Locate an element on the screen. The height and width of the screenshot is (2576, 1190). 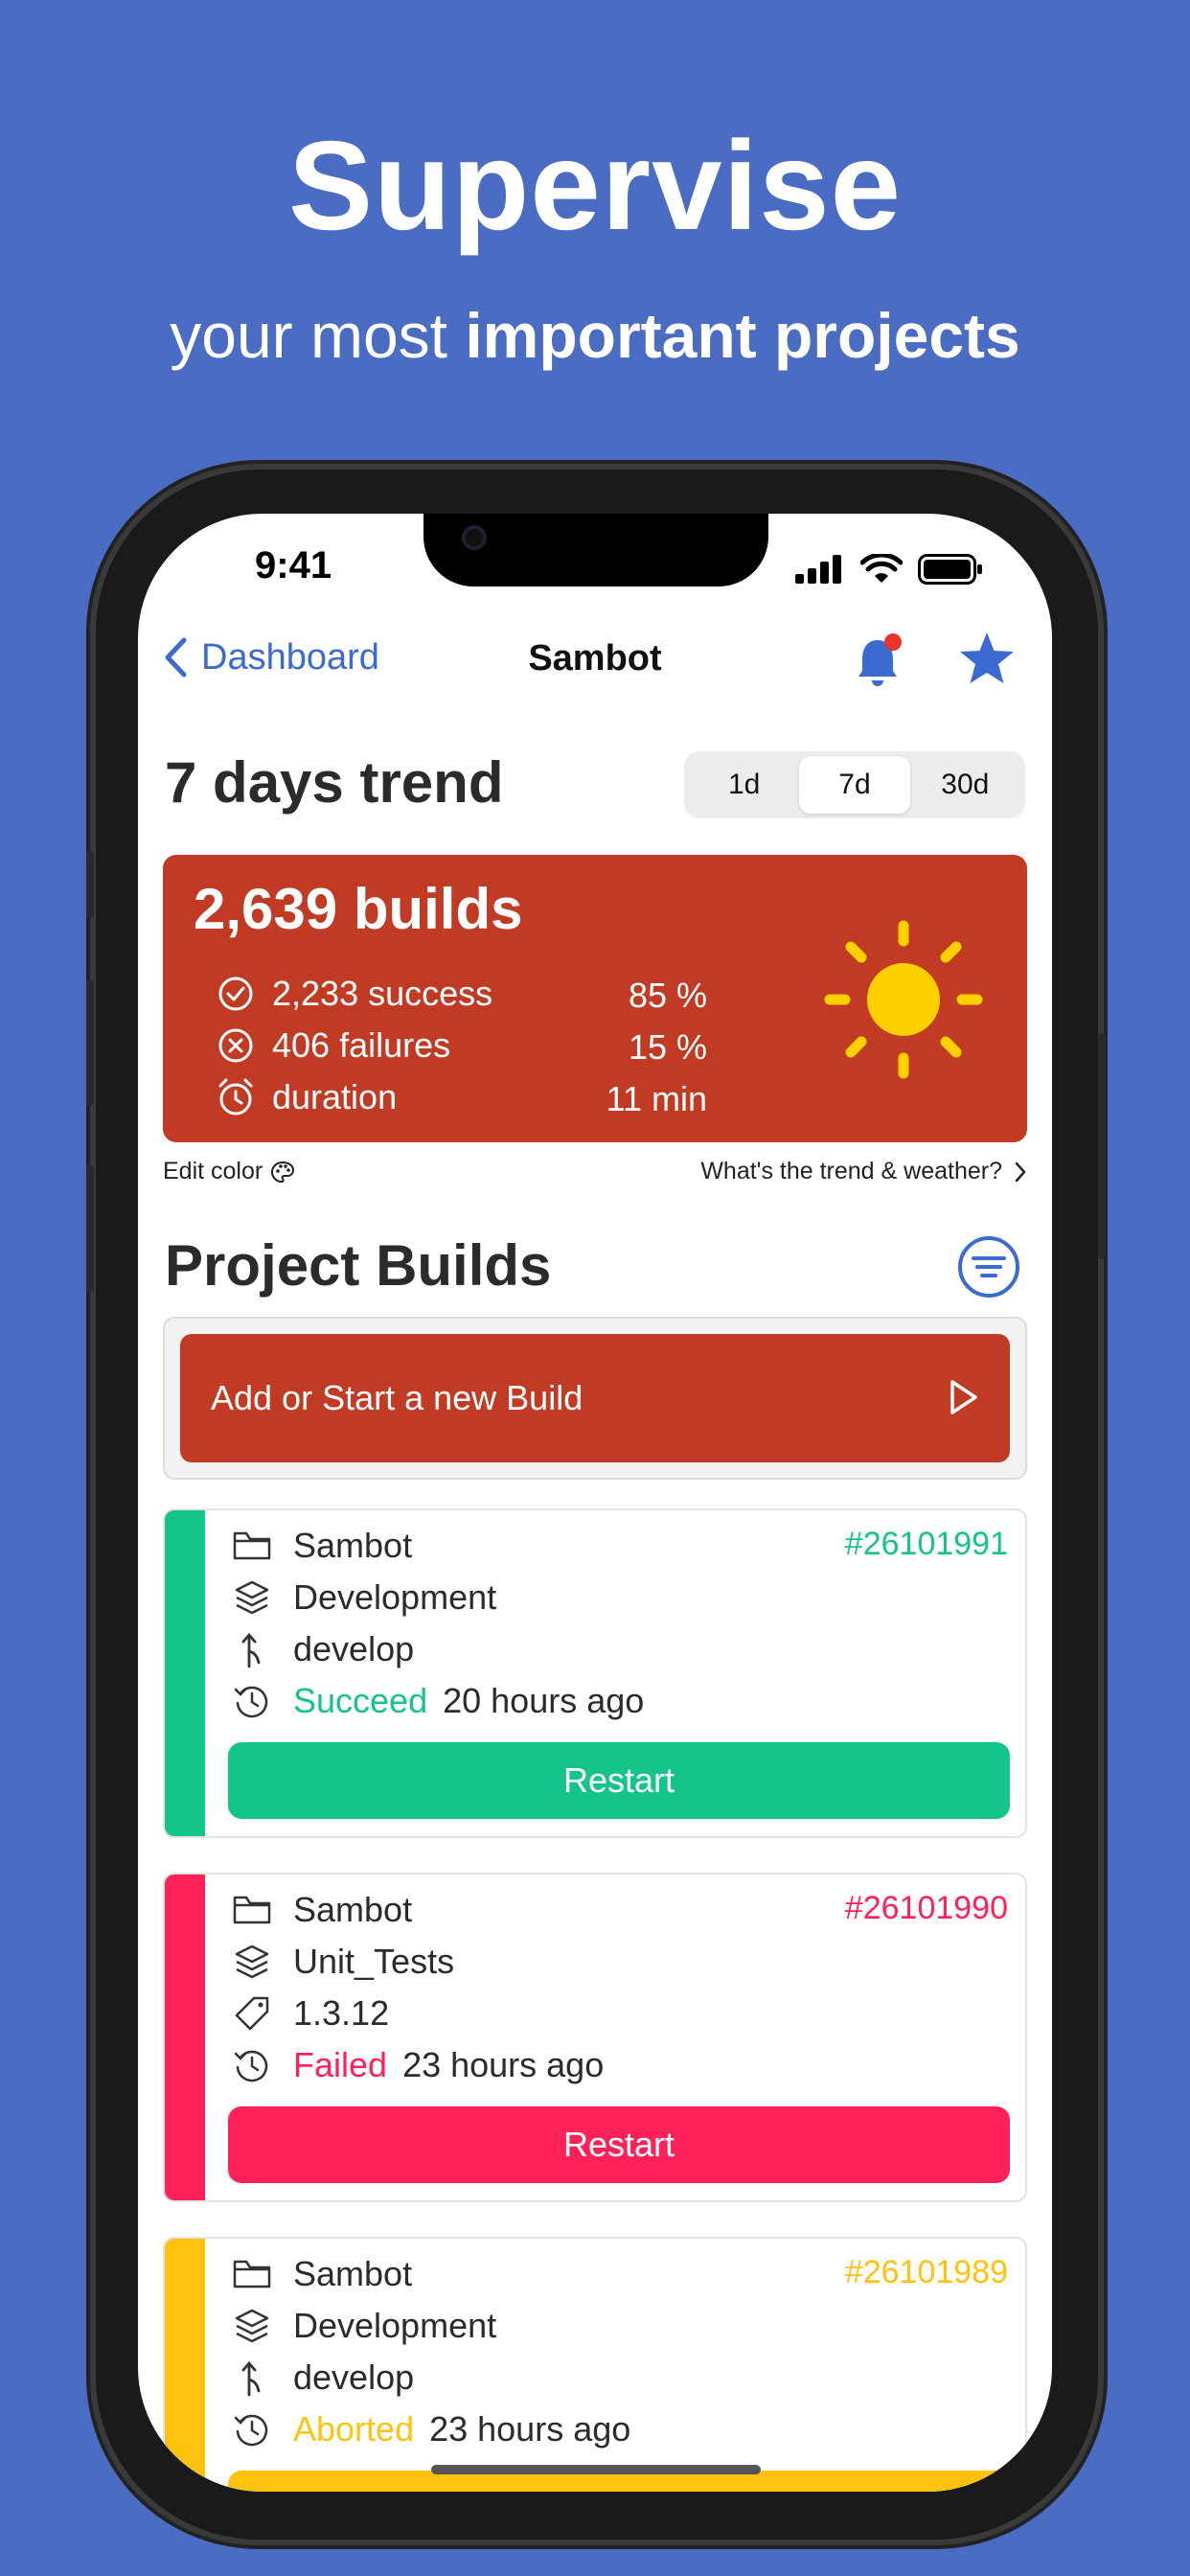
segment-30d: 30d is located at coordinates (965, 785).